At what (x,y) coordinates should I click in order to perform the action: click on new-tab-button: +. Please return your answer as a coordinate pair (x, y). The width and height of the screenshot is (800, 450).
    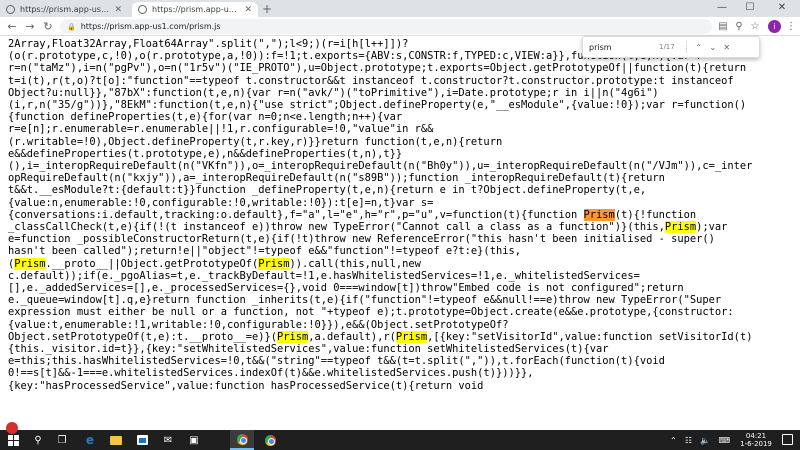
    Looking at the image, I should click on (267, 9).